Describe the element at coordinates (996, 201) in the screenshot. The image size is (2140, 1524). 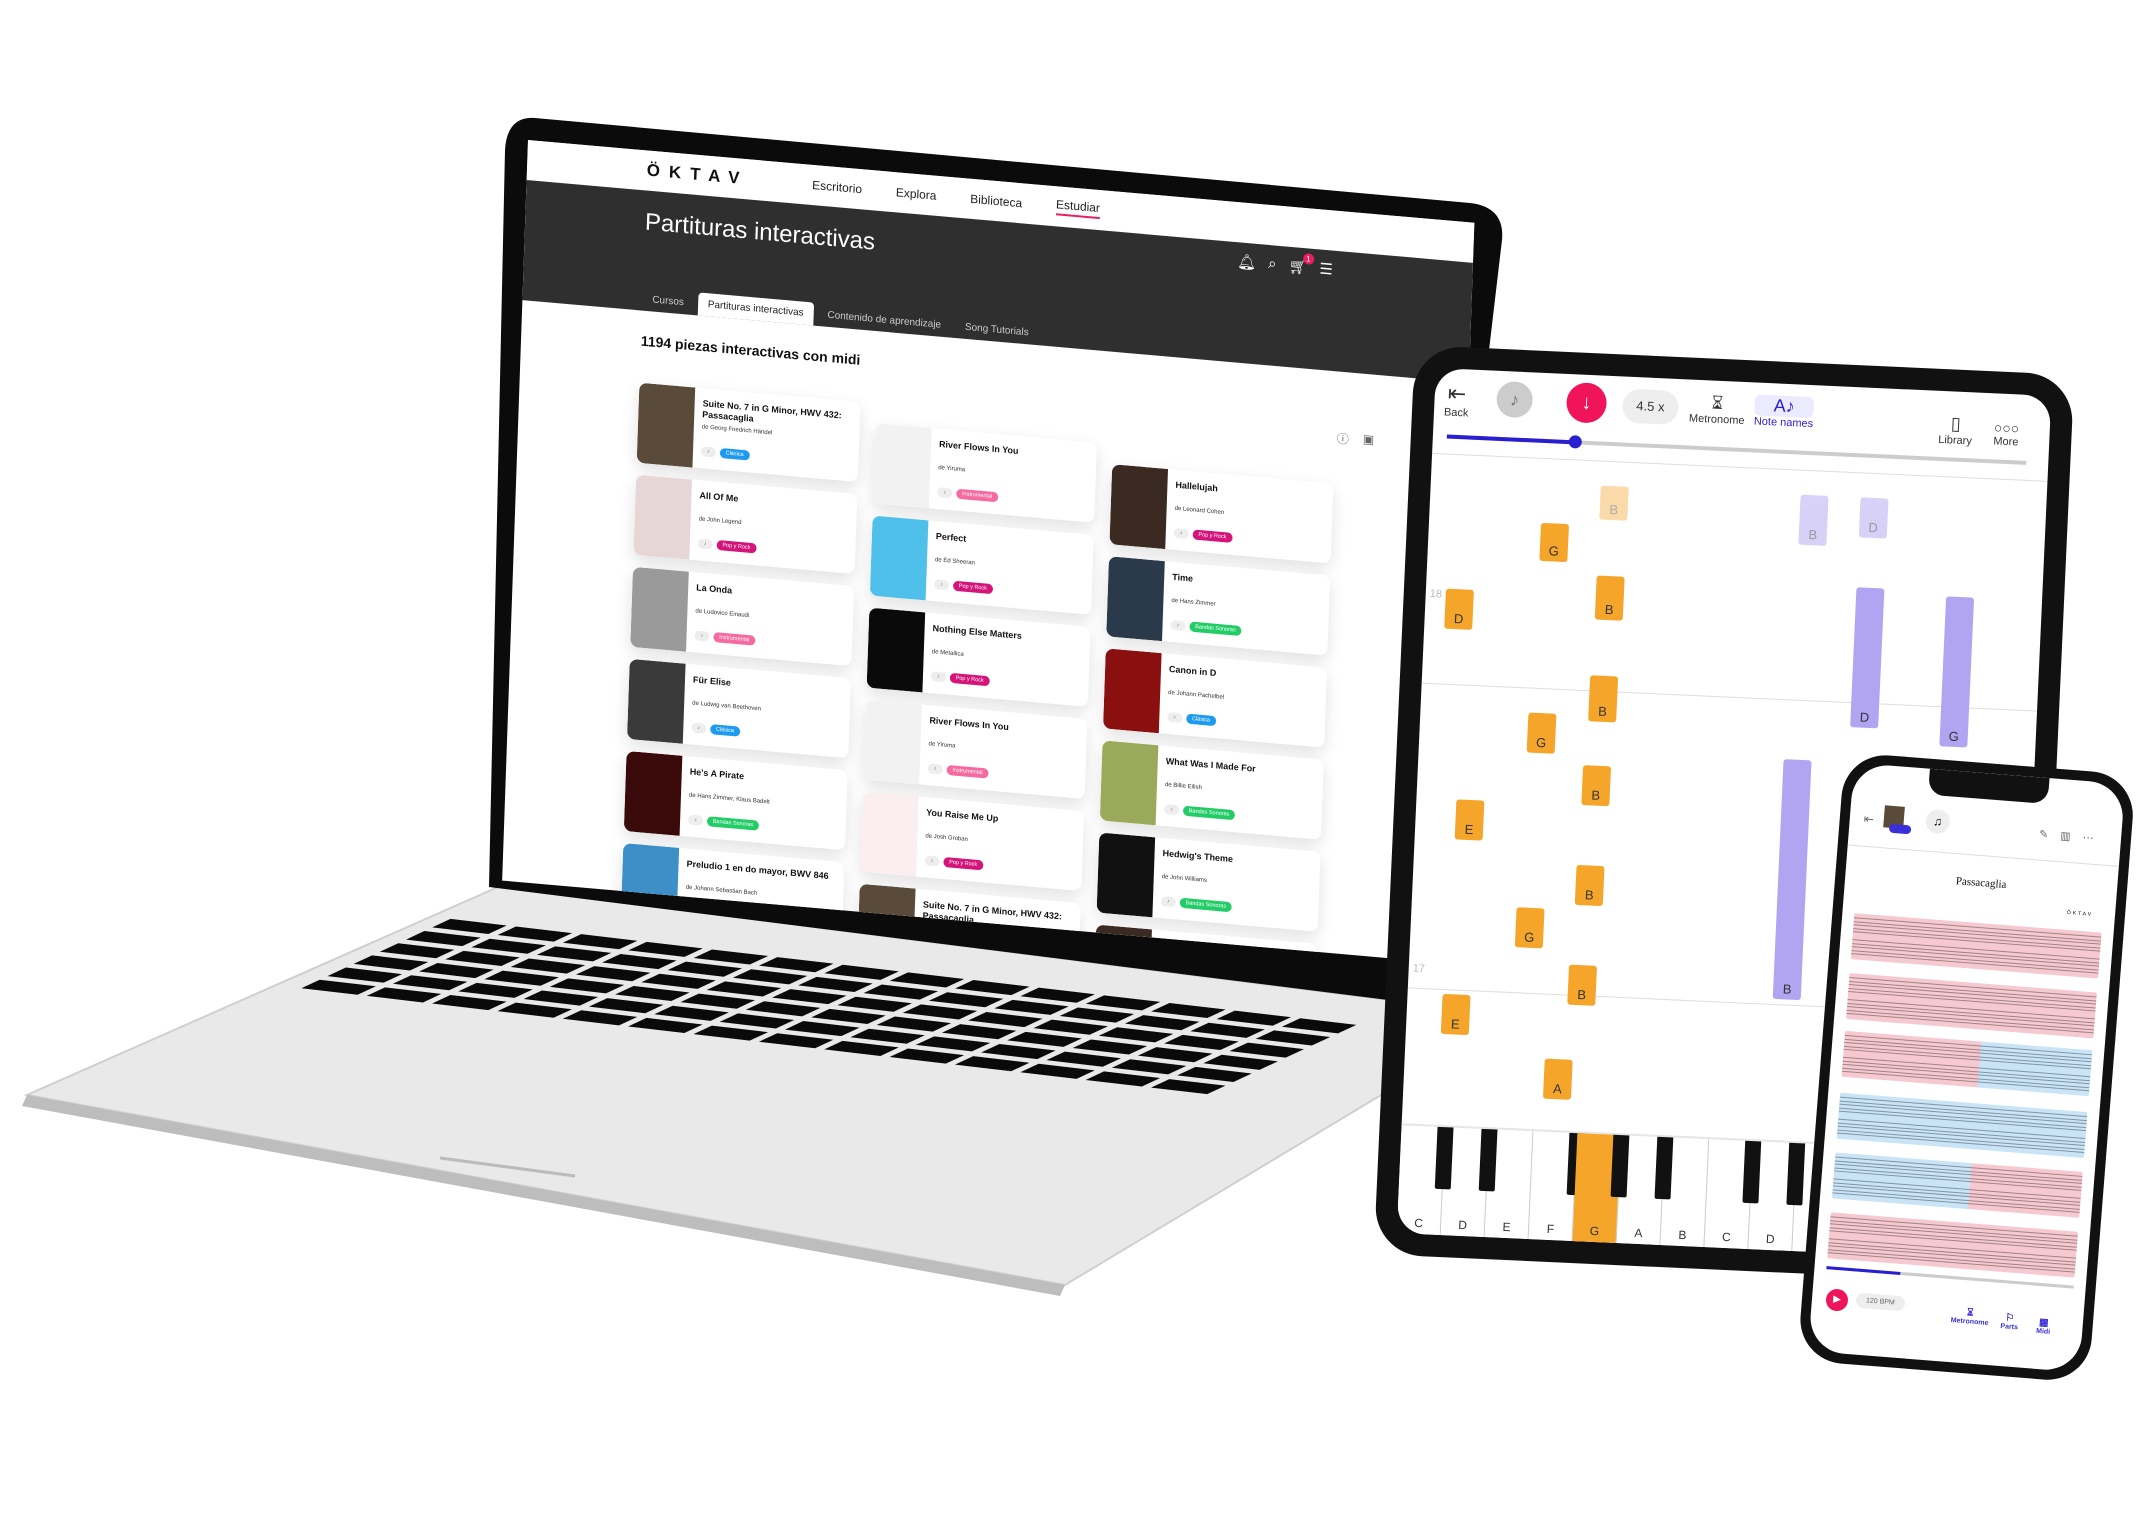
I see `nav-biblioteca: Biblioteca` at that location.